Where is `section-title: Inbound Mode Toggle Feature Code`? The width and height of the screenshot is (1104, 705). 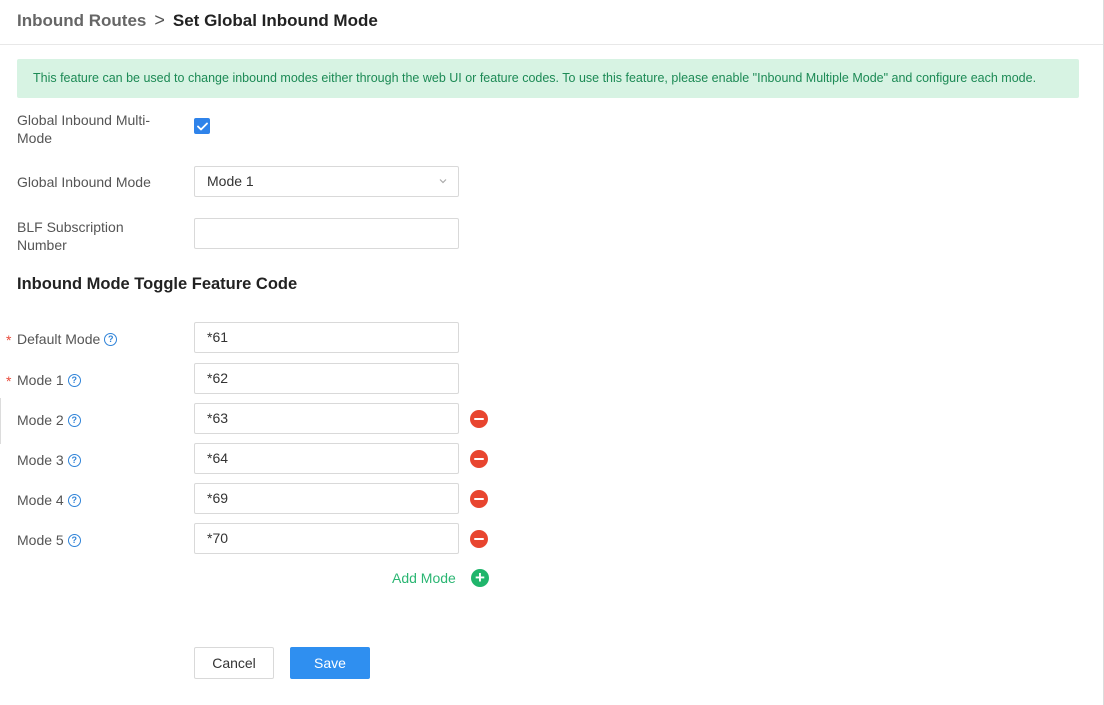 section-title: Inbound Mode Toggle Feature Code is located at coordinates (157, 284).